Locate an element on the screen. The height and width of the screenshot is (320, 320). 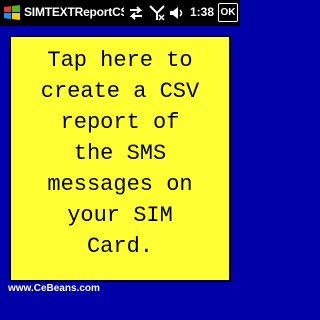
sync-arrows-icon is located at coordinates (136, 13).